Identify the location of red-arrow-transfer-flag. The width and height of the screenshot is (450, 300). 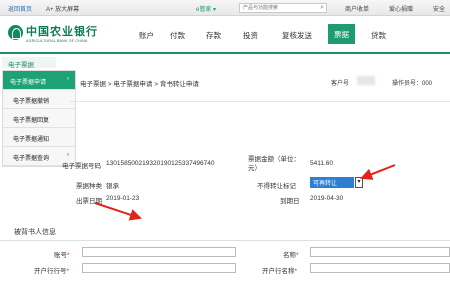
(378, 172).